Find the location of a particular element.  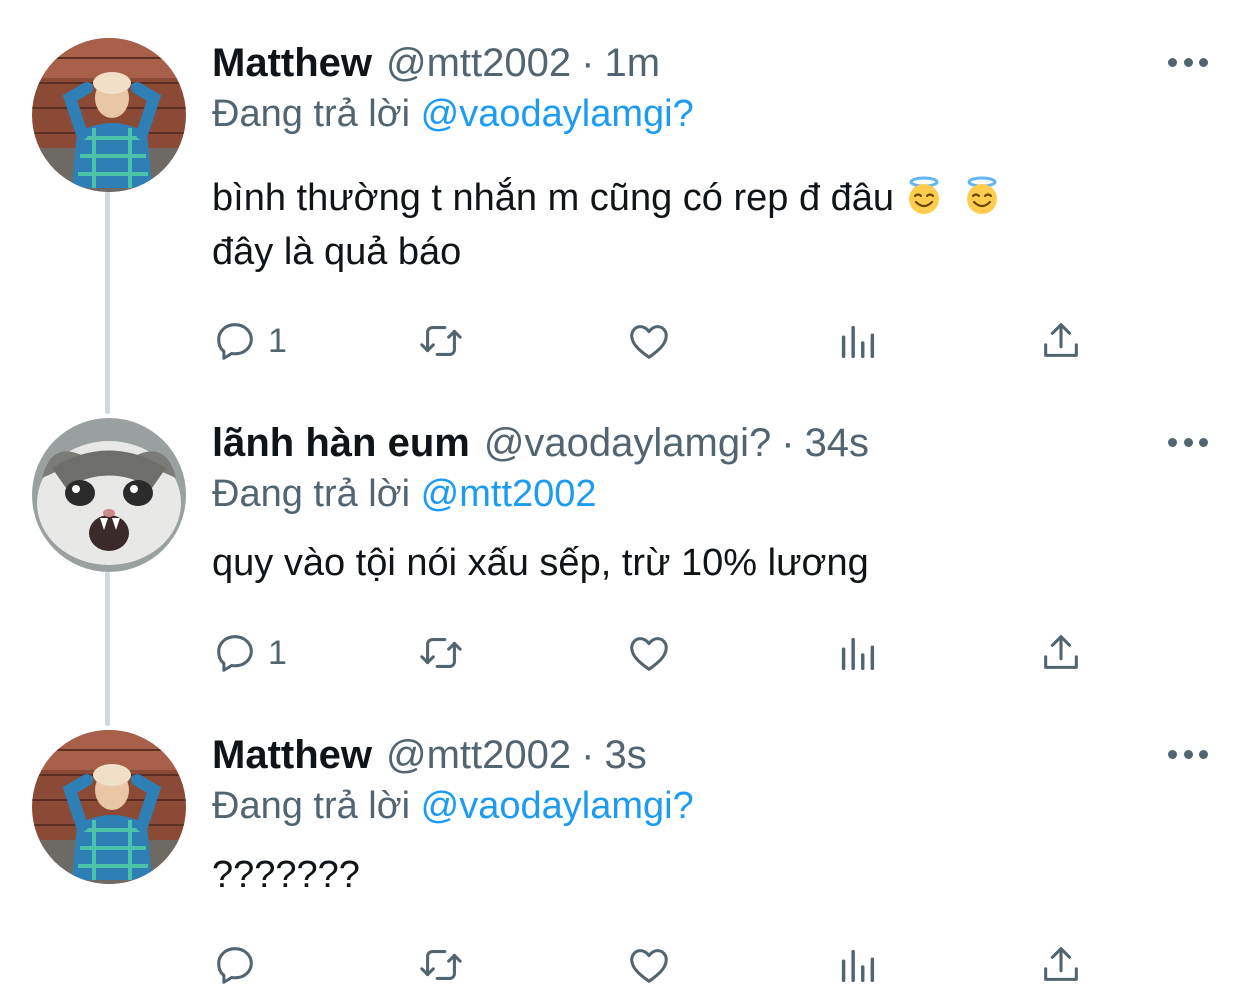

tweet-header: Matthew @mtt2002 · 1m is located at coordinates (436, 63).